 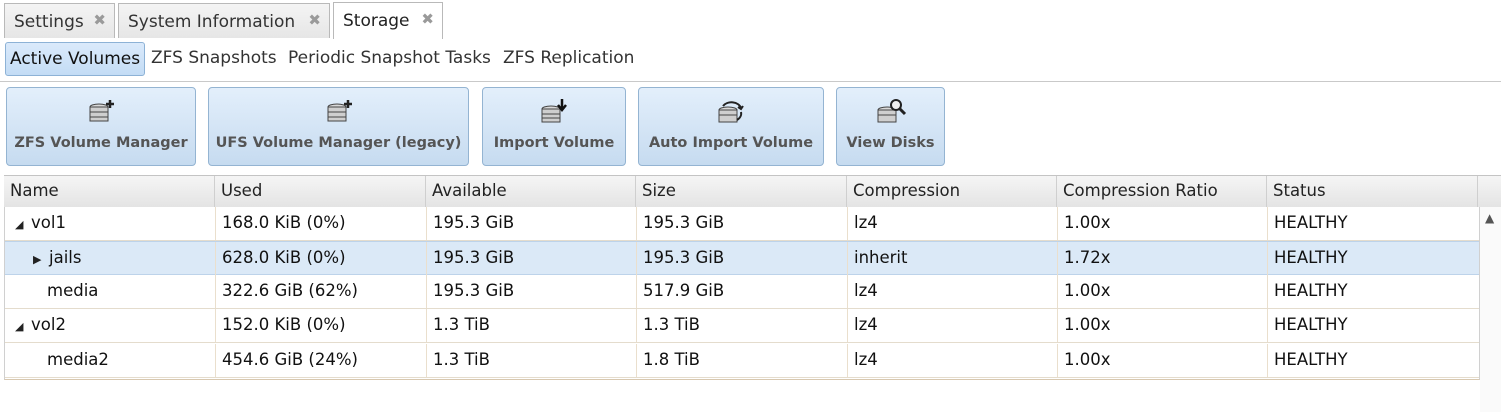 I want to click on tab-label: Settings, so click(x=49, y=22).